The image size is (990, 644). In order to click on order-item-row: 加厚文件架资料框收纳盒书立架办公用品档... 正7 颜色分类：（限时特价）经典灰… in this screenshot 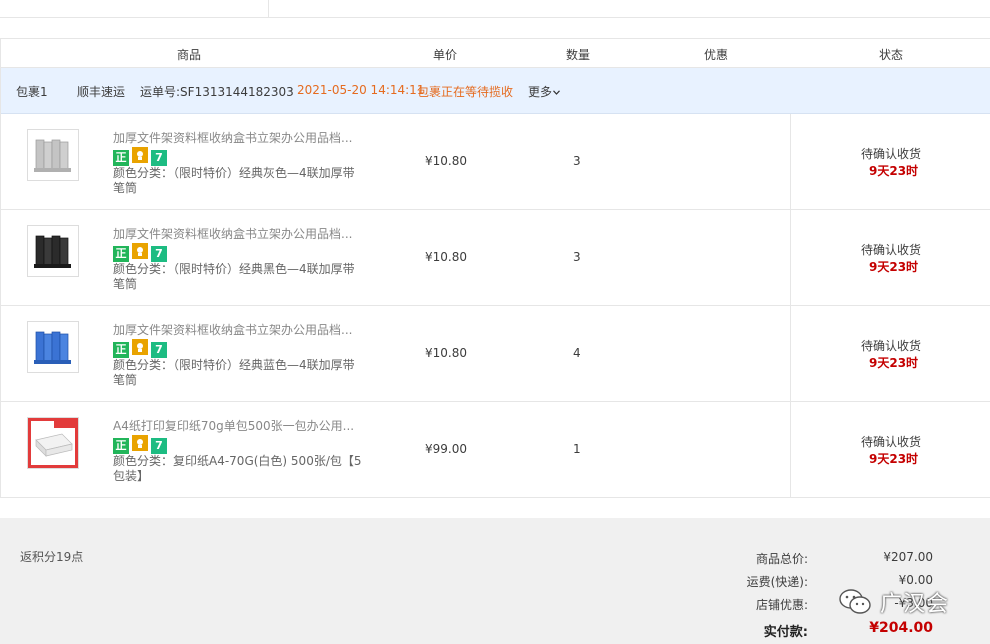, I will do `click(495, 162)`.